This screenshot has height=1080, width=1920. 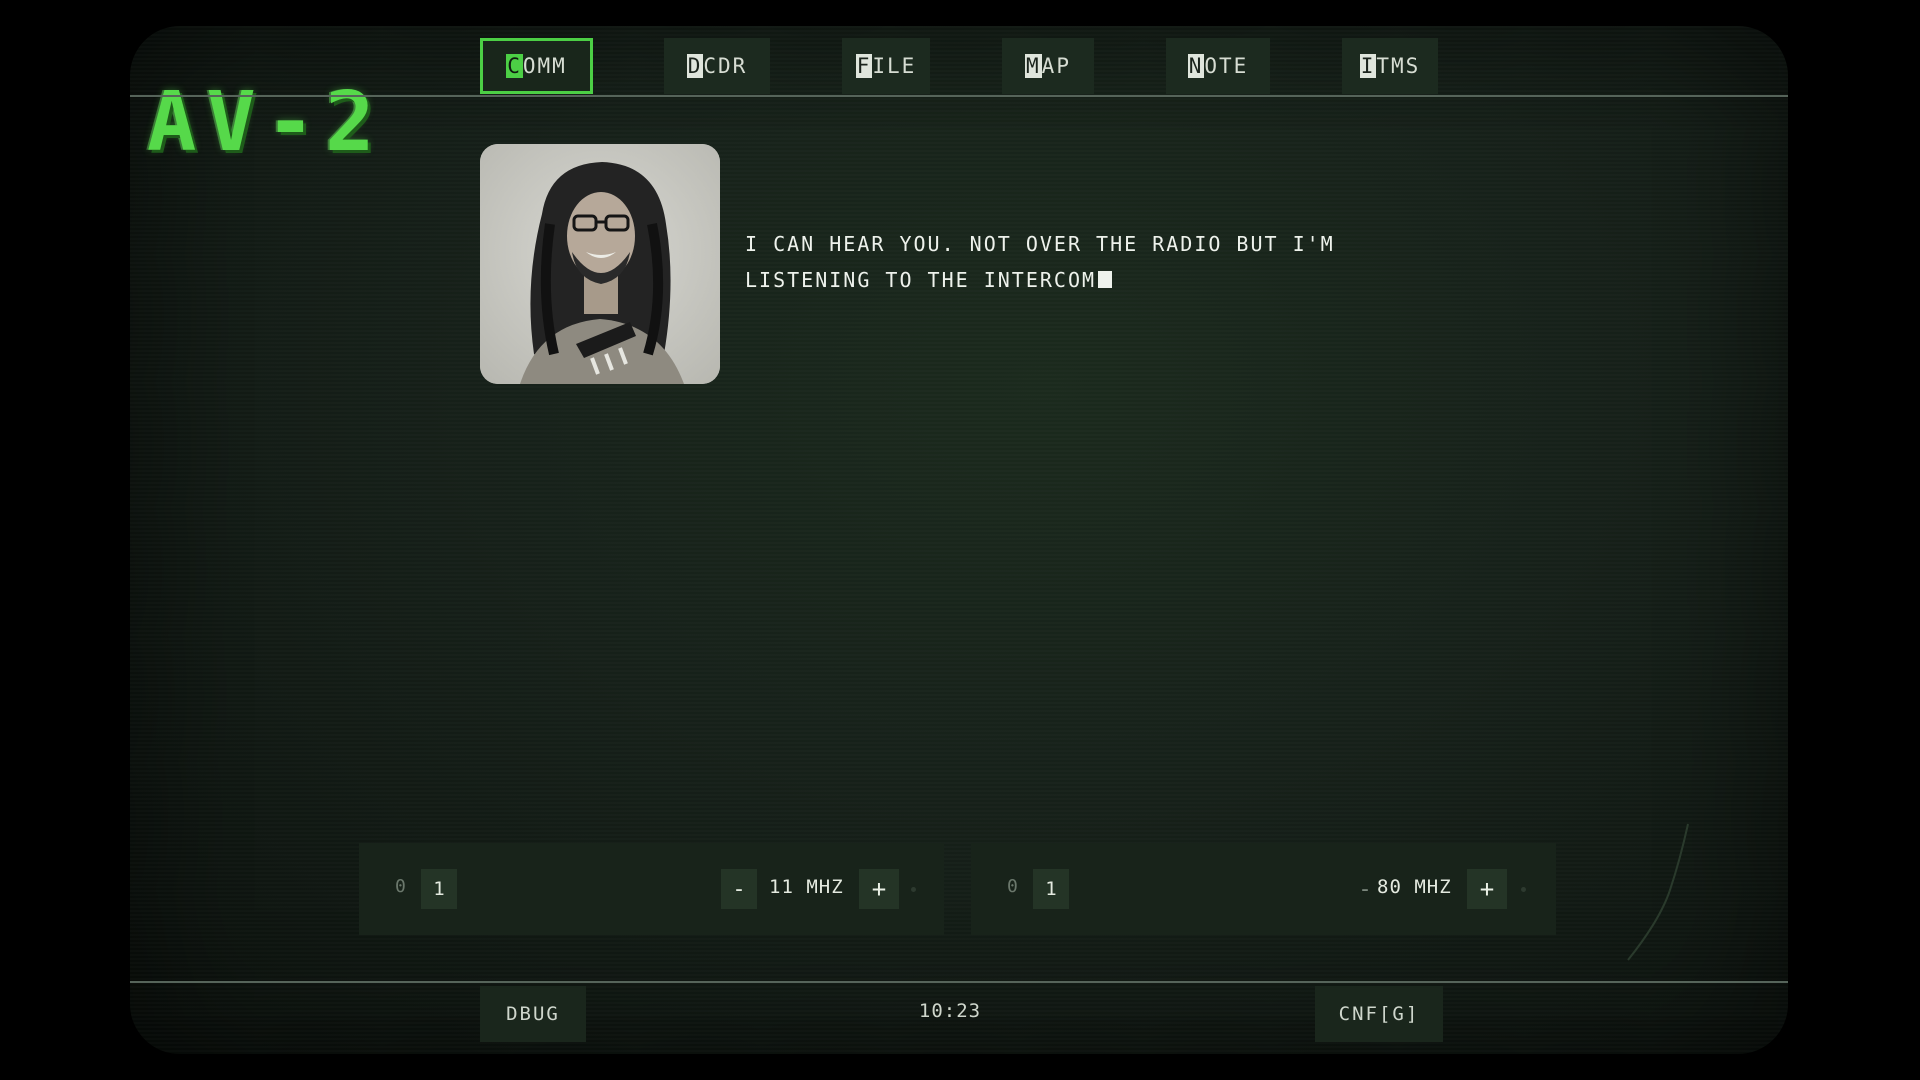 I want to click on tab-file: F ILE, so click(x=886, y=66).